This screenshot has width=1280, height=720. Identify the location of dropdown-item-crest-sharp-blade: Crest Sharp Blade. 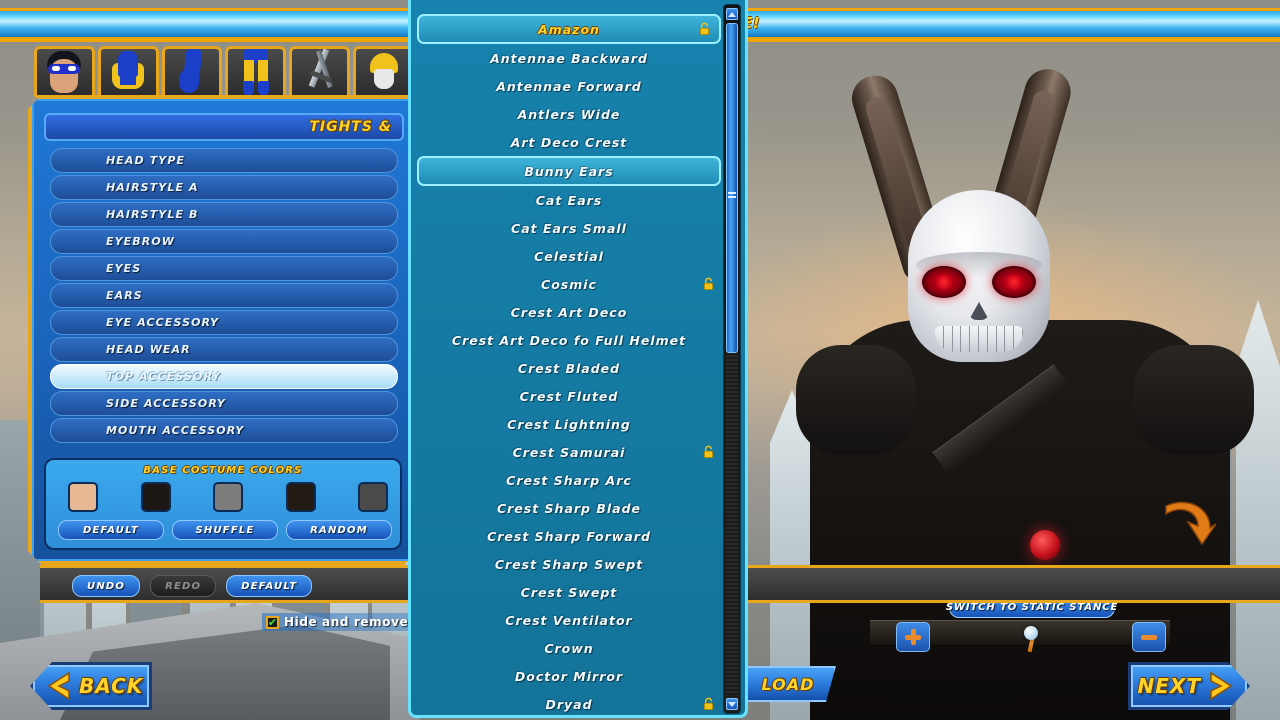
(569, 508).